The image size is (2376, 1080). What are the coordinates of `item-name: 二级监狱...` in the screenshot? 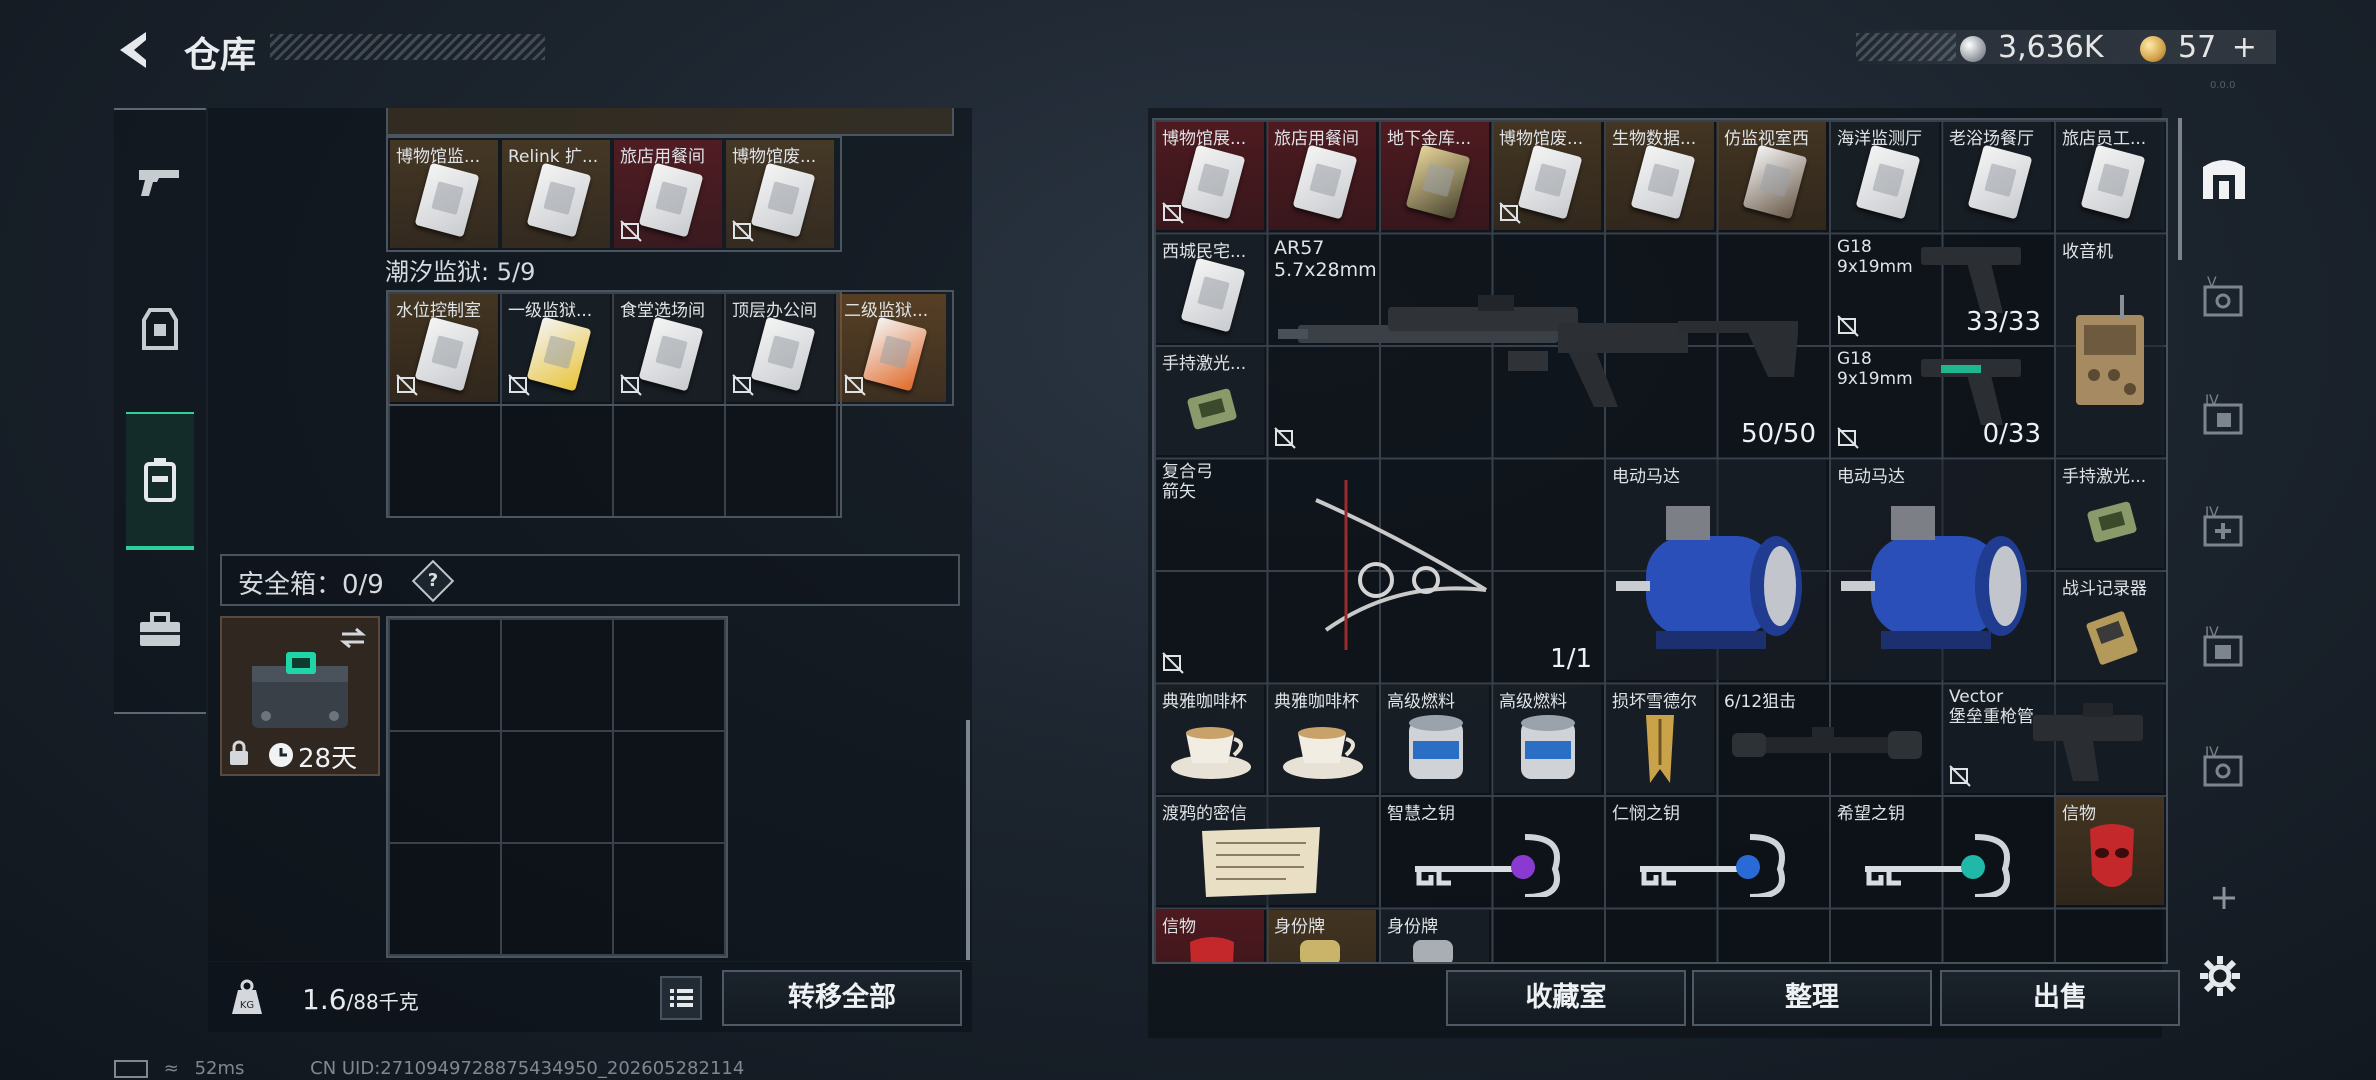 It's located at (886, 311).